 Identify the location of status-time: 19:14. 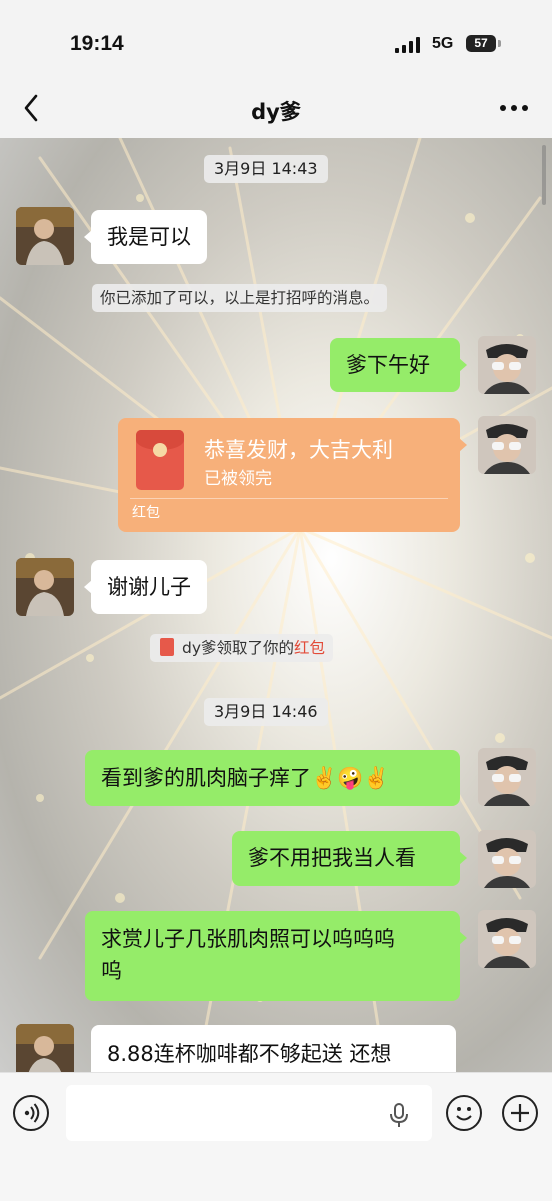
(97, 43).